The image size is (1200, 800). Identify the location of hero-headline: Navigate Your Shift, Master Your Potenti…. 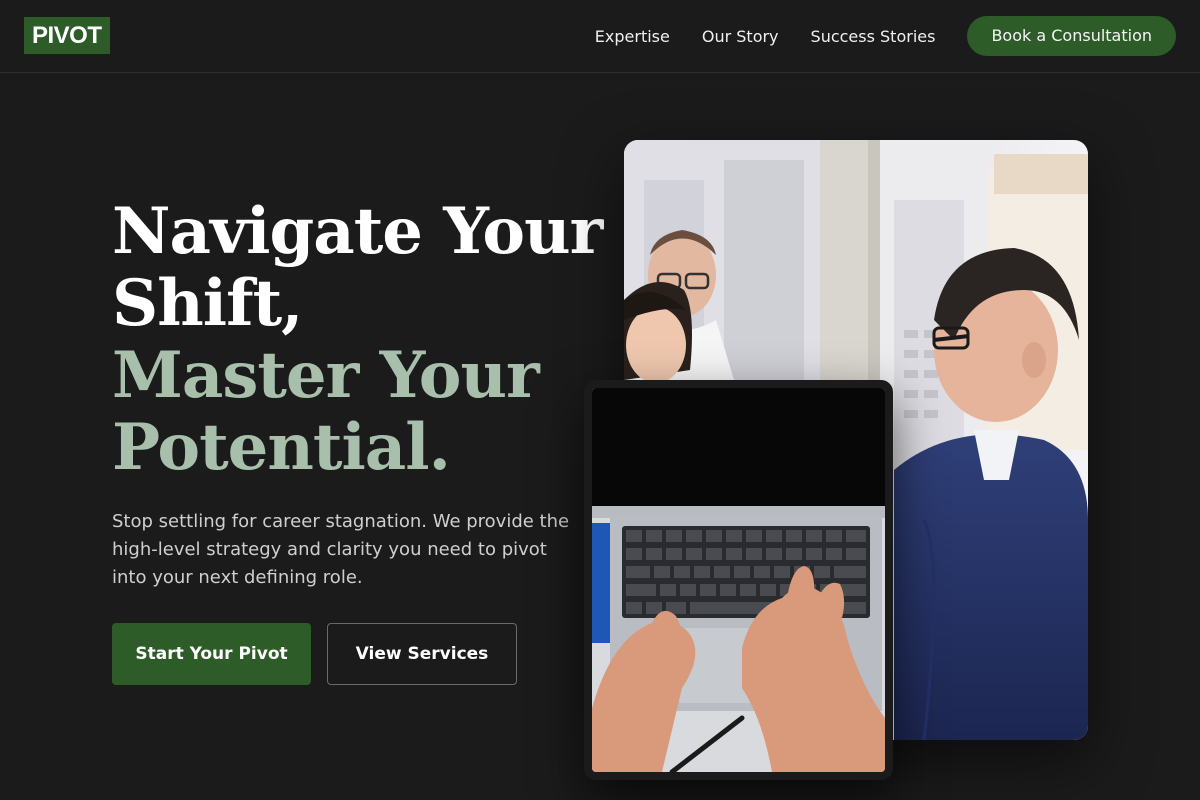
(357, 339).